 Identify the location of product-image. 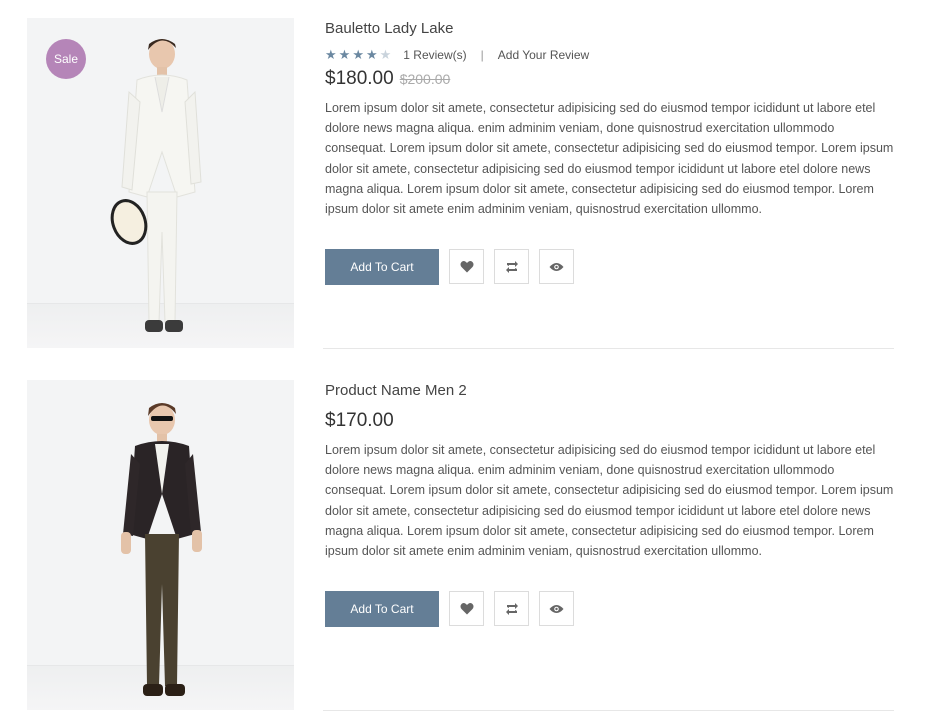
(160, 545).